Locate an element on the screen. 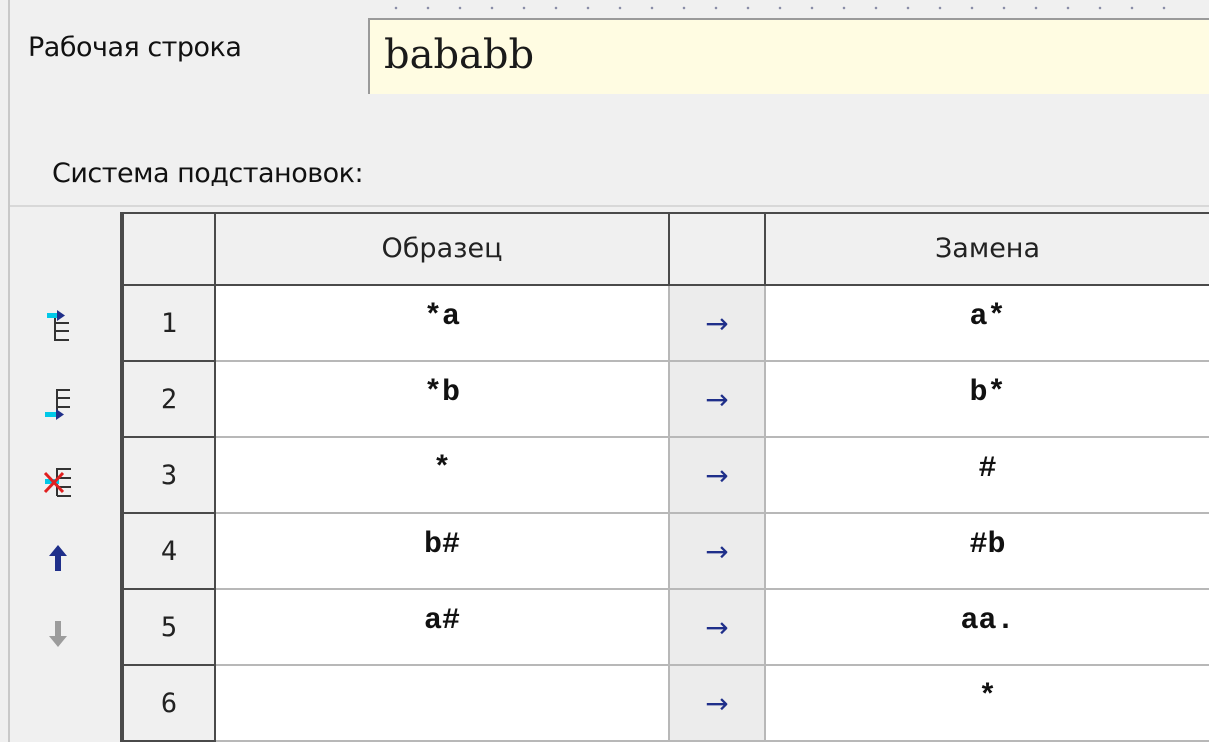 This screenshot has height=742, width=1209. row-number: 6 is located at coordinates (170, 704).